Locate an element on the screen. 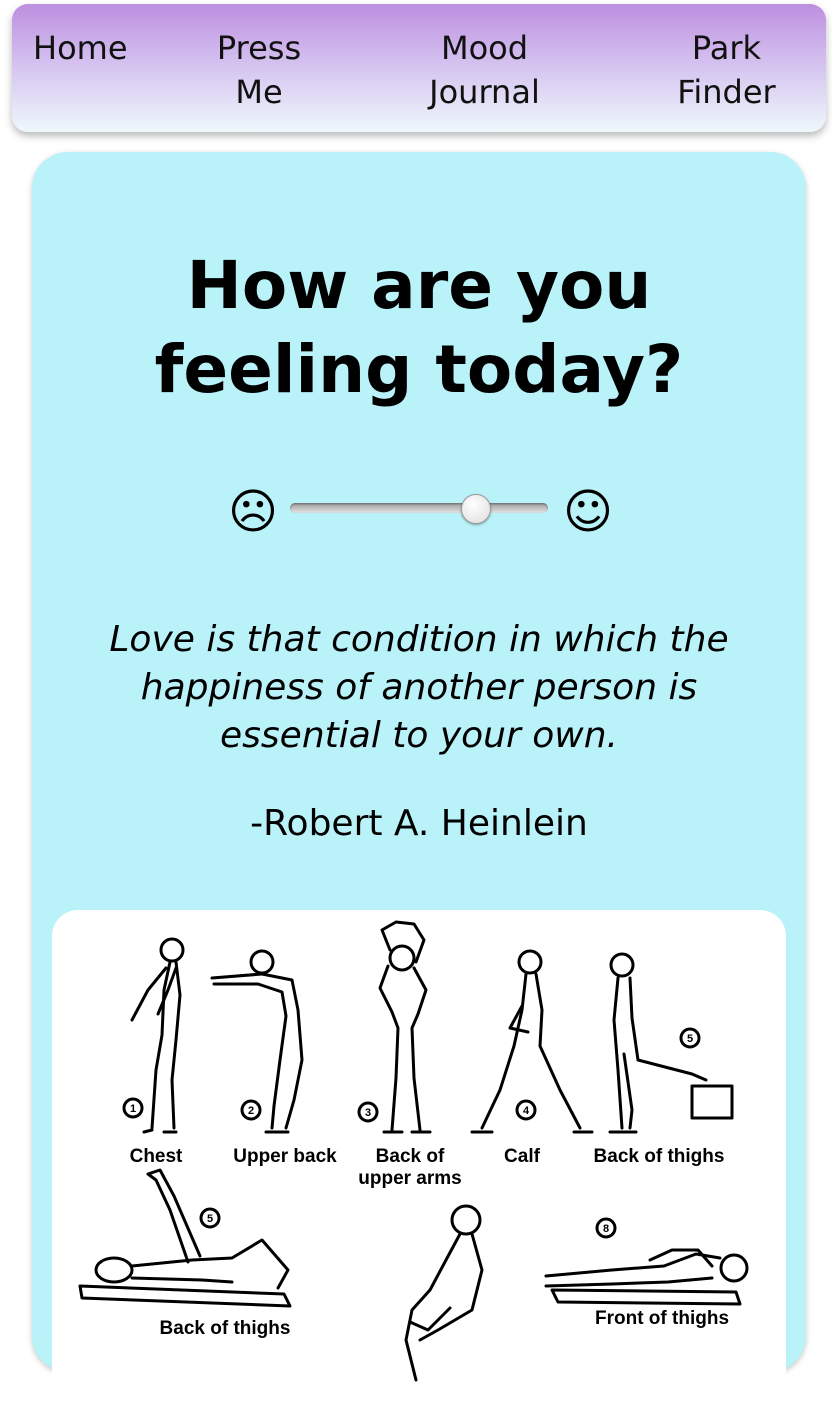 The height and width of the screenshot is (1410, 832). stretch-number: 4 is located at coordinates (526, 1111).